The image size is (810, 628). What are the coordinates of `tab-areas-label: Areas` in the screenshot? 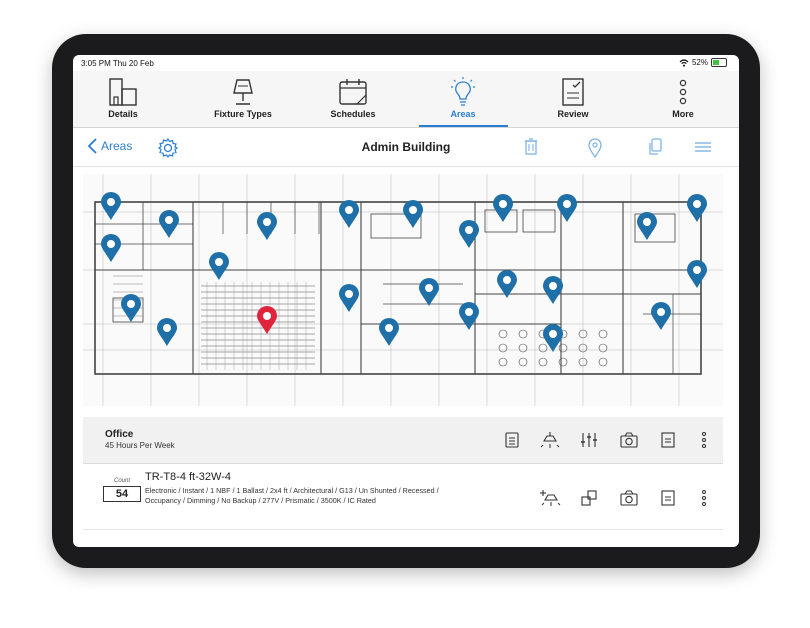 It's located at (463, 114).